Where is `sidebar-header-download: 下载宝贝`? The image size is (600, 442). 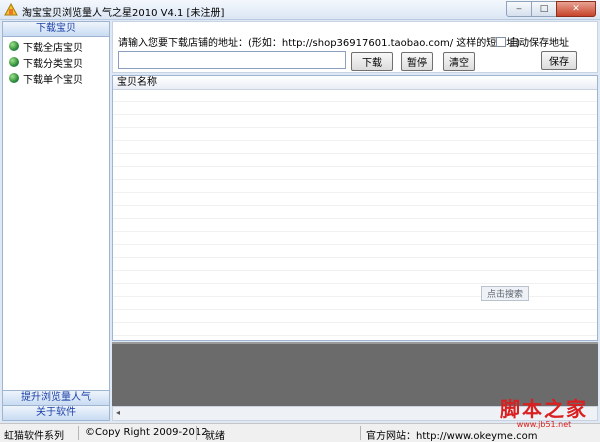
sidebar-header-download: 下载宝贝 is located at coordinates (56, 29).